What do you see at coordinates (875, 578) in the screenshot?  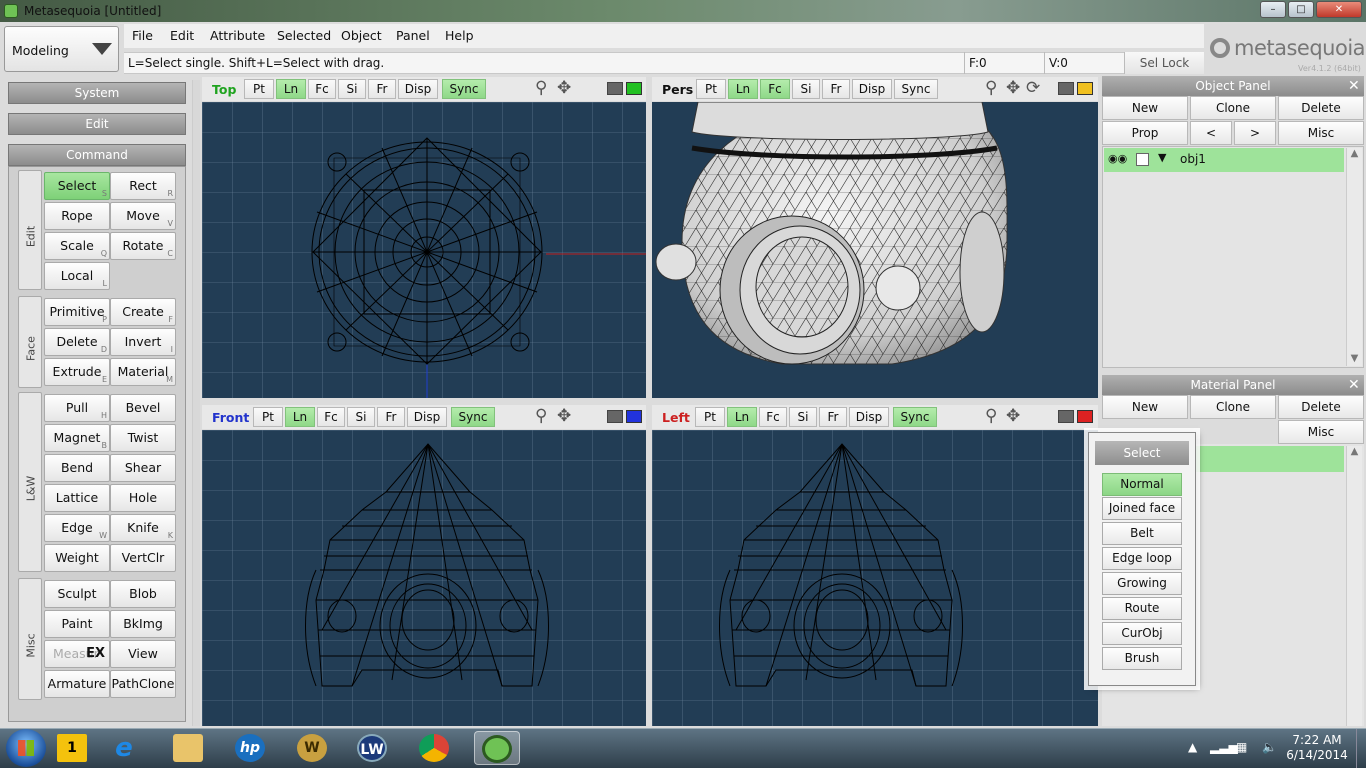 I see `left-viewport` at bounding box center [875, 578].